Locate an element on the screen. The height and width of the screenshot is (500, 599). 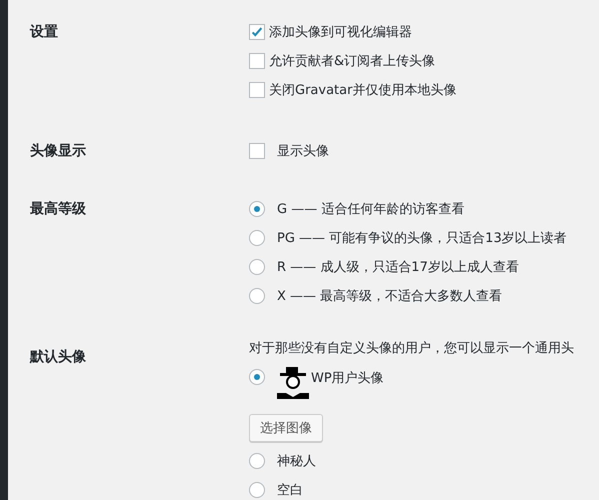
section-label: 最高等级 is located at coordinates (58, 209).